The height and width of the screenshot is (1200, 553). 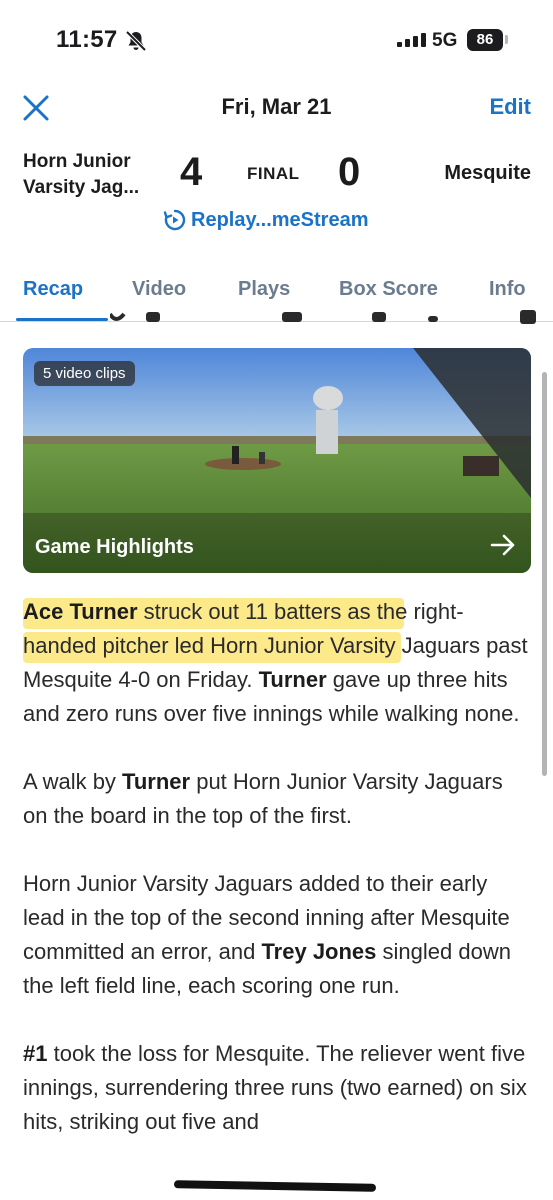 I want to click on tab-plays: Plays, so click(x=264, y=289).